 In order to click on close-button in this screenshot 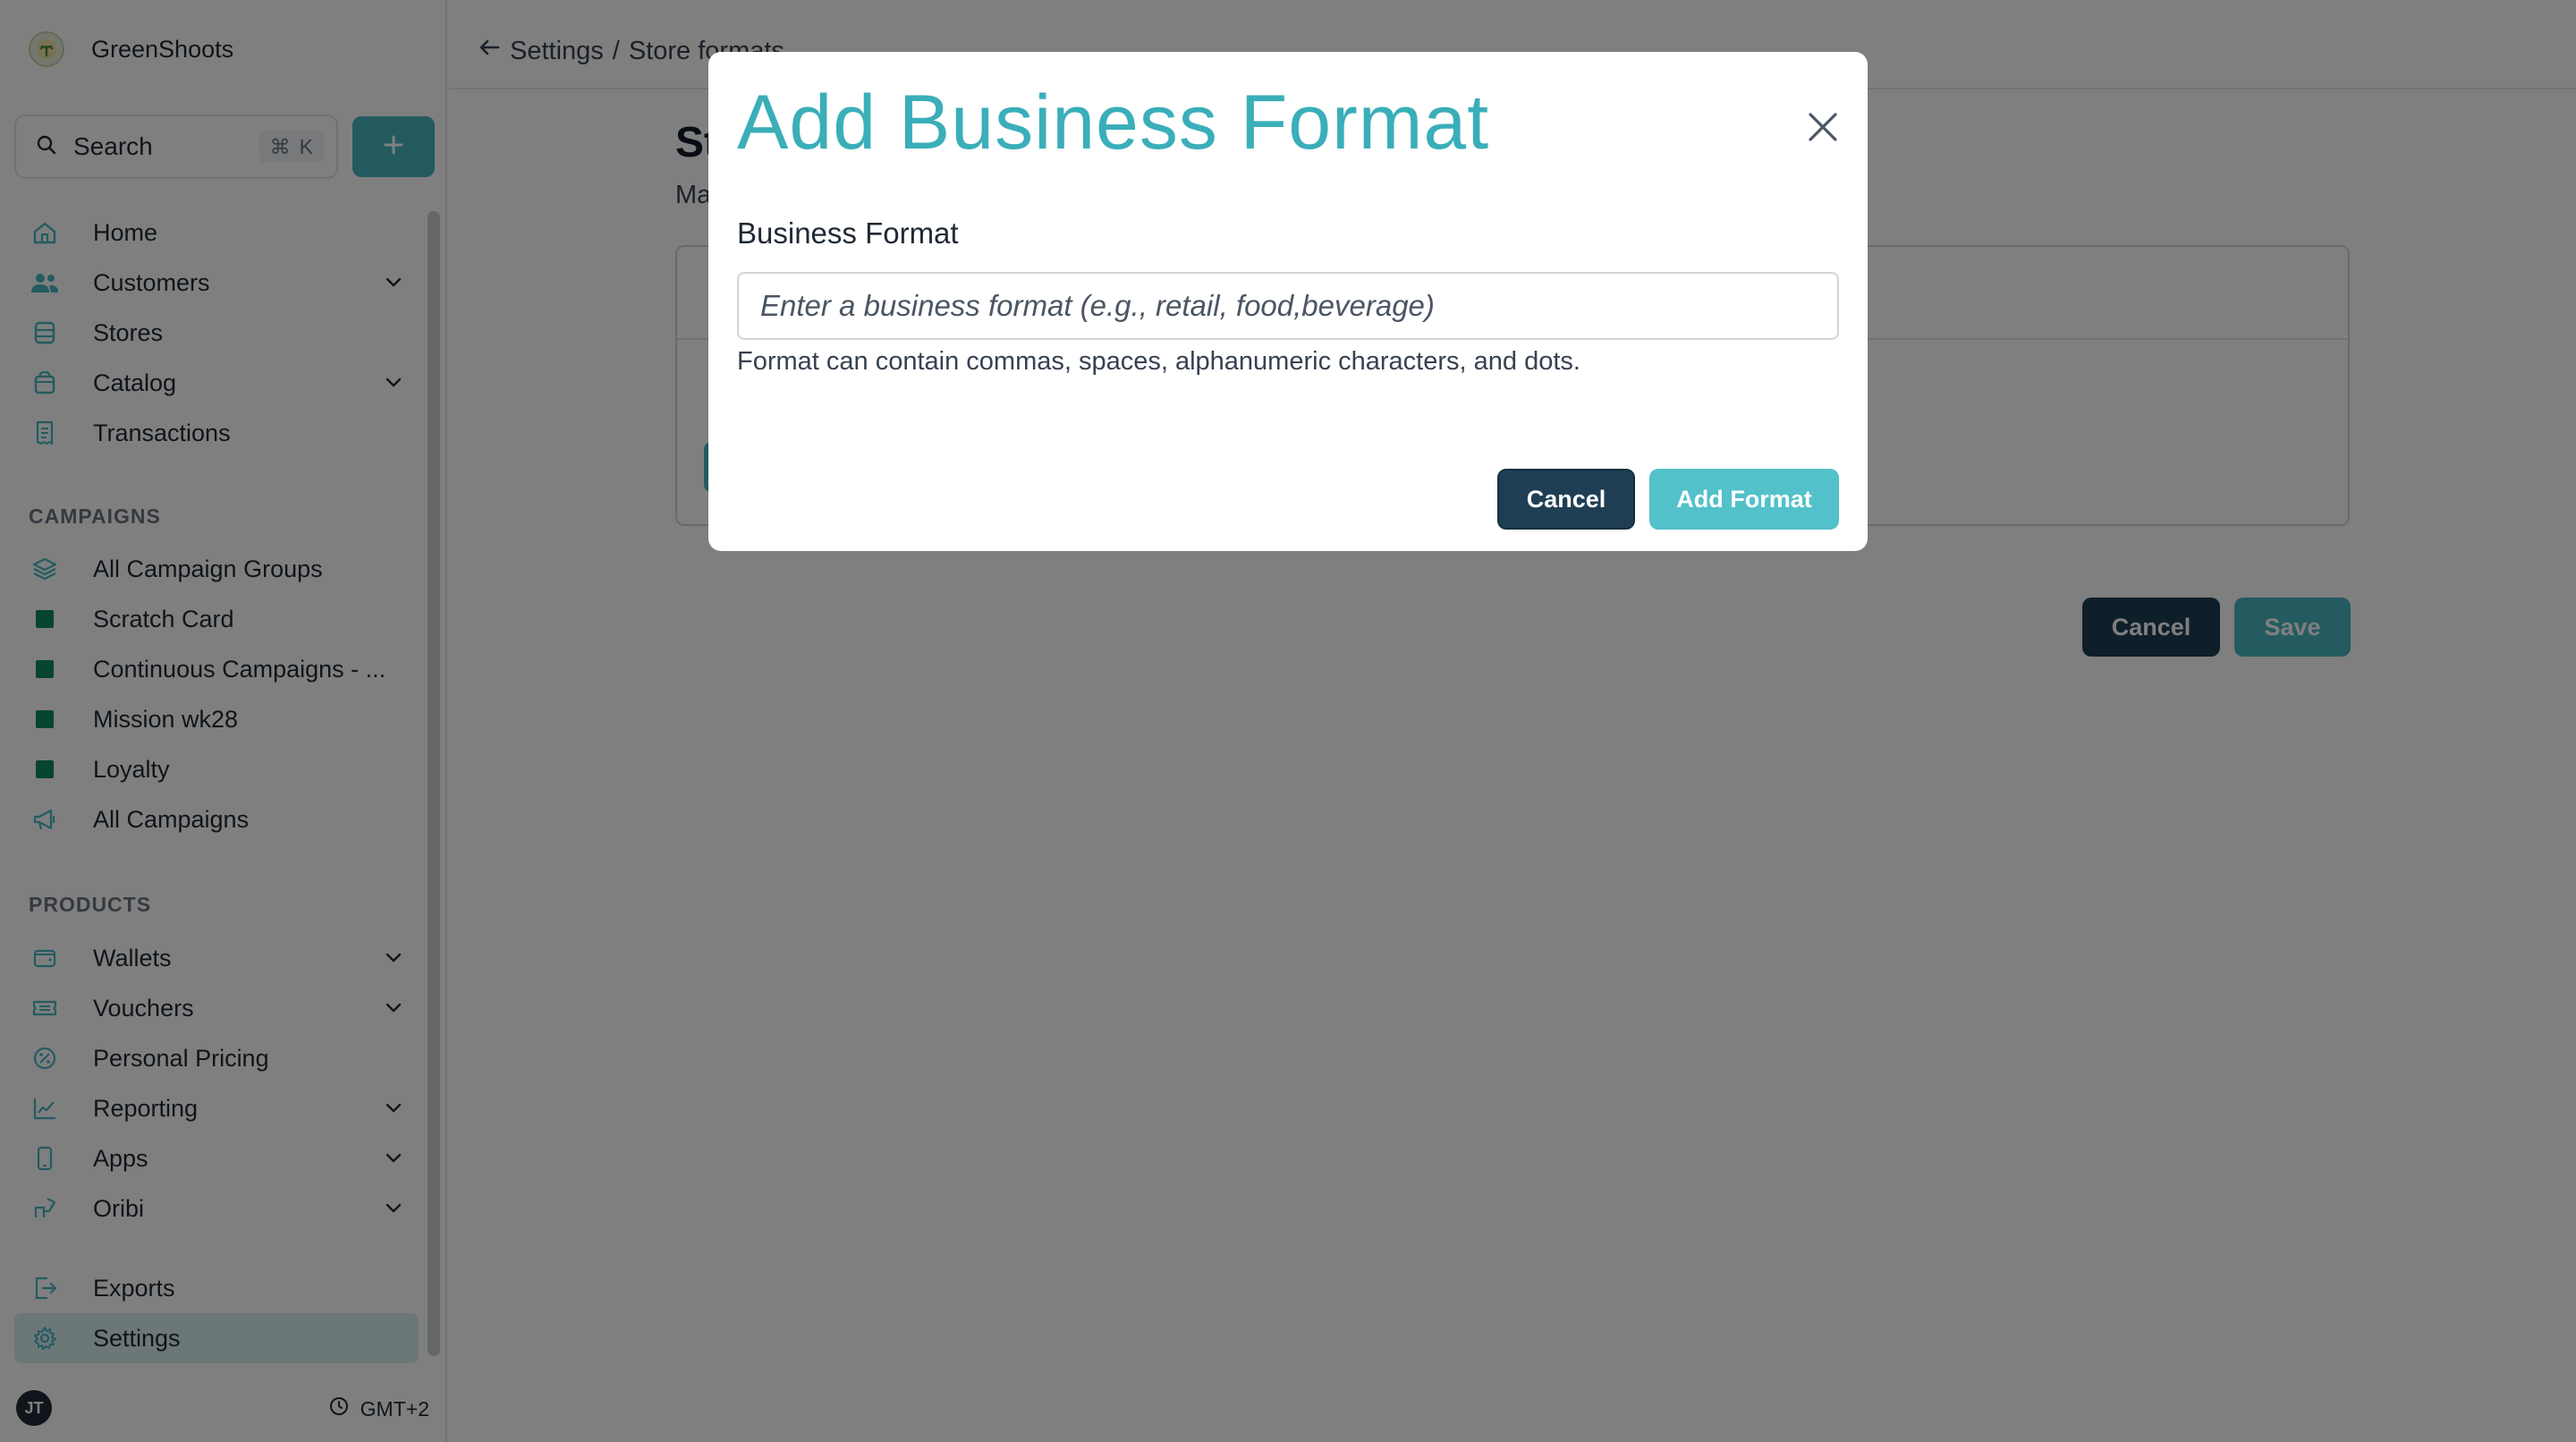, I will do `click(1823, 128)`.